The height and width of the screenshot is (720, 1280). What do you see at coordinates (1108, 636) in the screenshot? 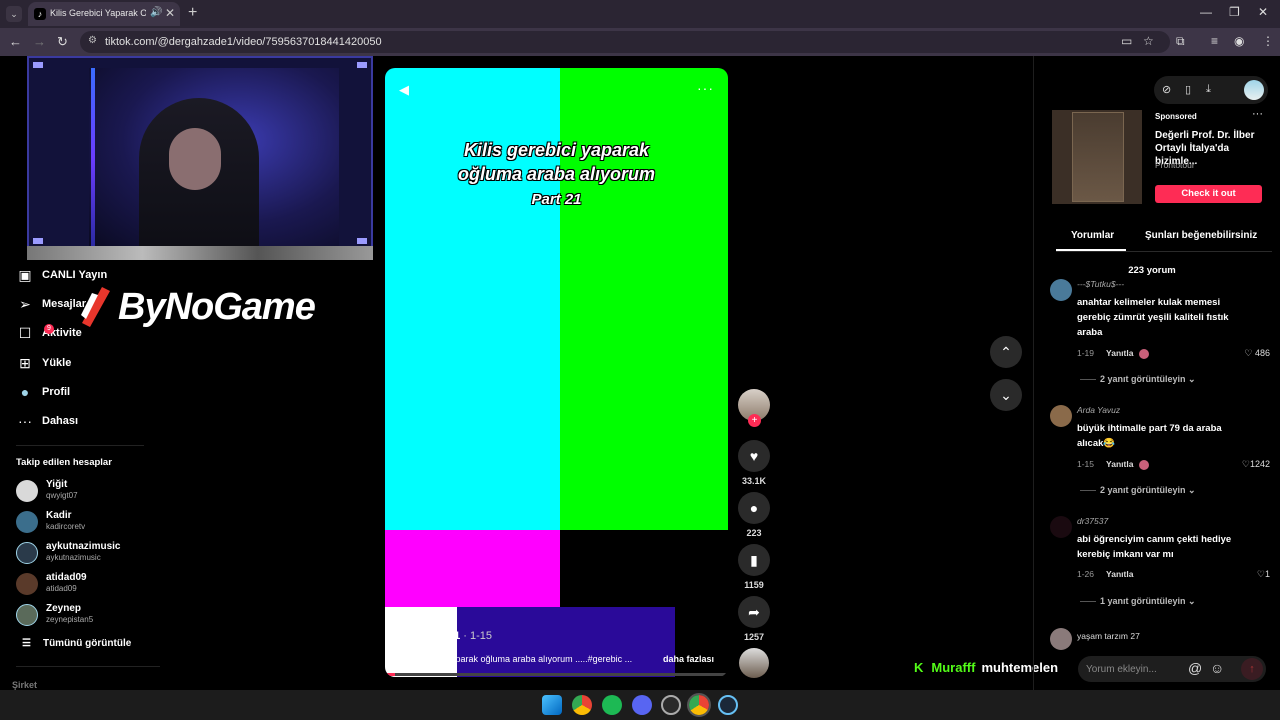
I see `comment-username: yaşam tarzım 27` at bounding box center [1108, 636].